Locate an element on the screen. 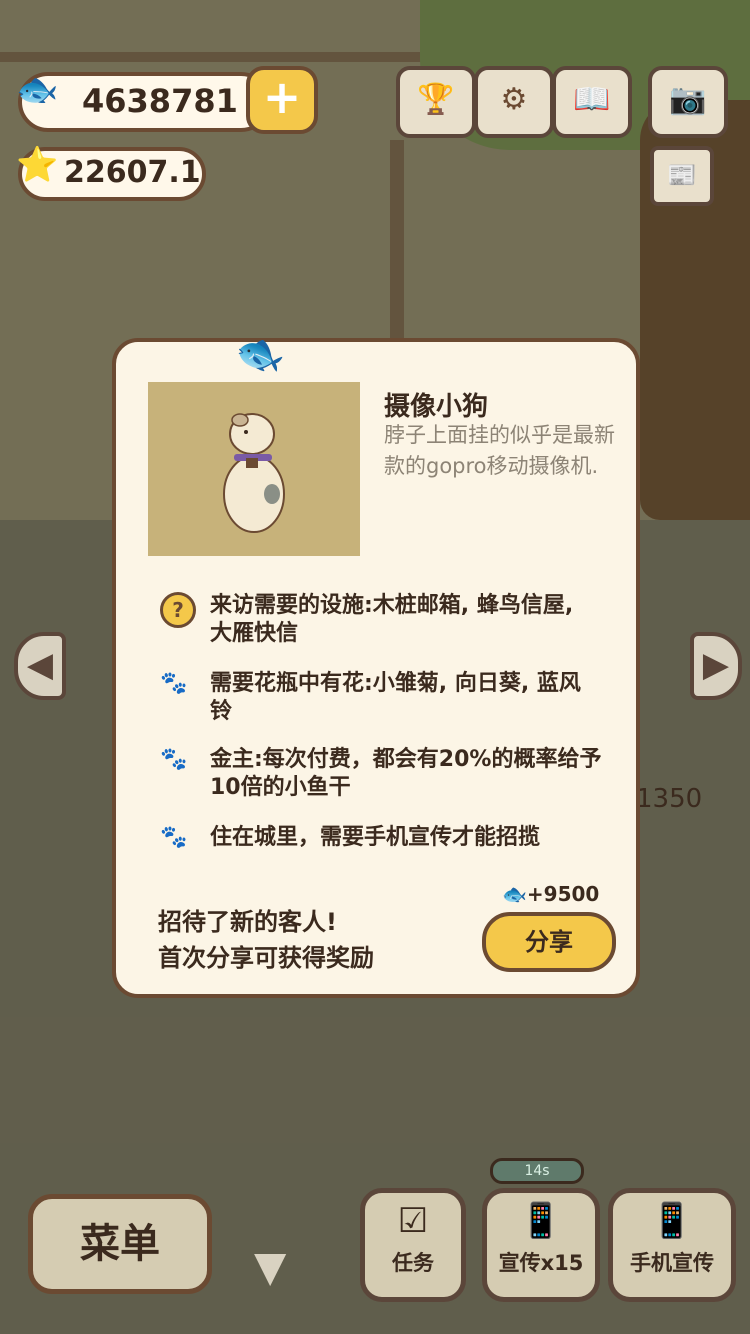 This screenshot has height=1334, width=750. scroll-left-button: ◀ is located at coordinates (40, 666).